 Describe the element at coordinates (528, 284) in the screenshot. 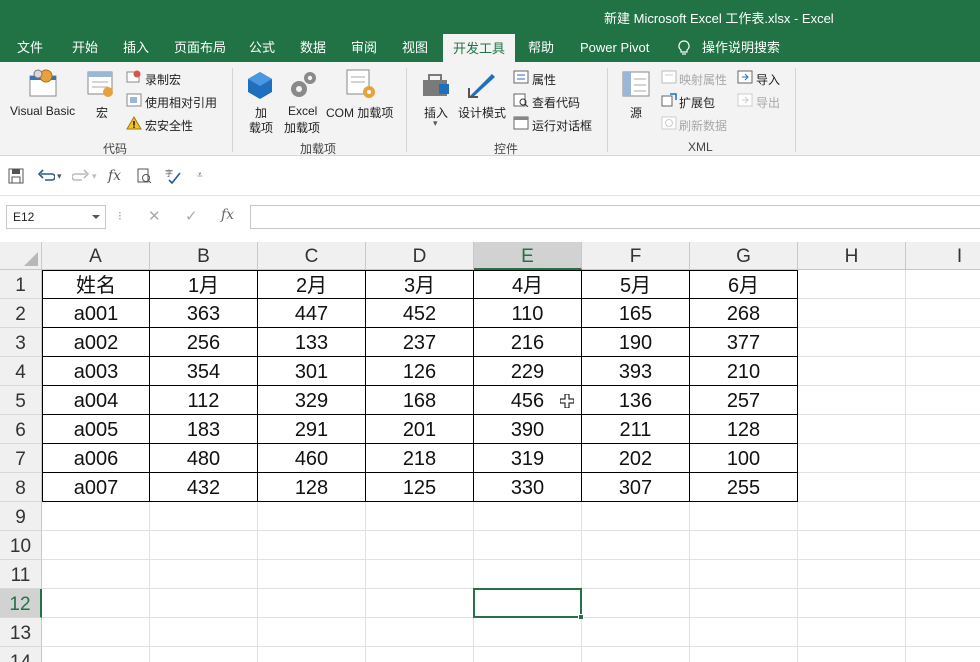

I see `cell-e1: 4月` at that location.